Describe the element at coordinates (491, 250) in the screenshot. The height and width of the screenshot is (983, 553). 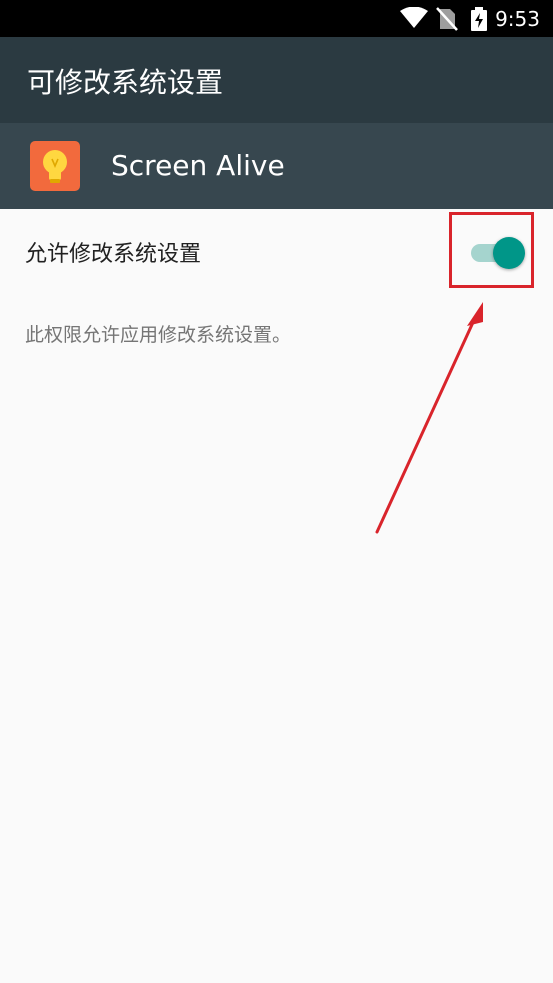
I see `highlight-box` at that location.